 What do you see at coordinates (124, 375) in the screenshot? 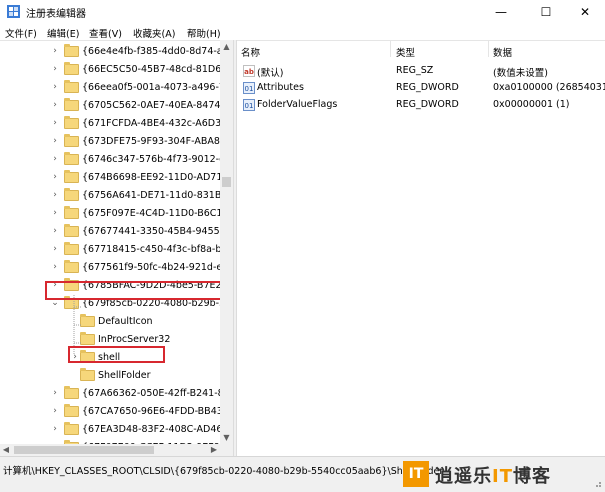
I see `tree-item-label: ShellFolder` at bounding box center [124, 375].